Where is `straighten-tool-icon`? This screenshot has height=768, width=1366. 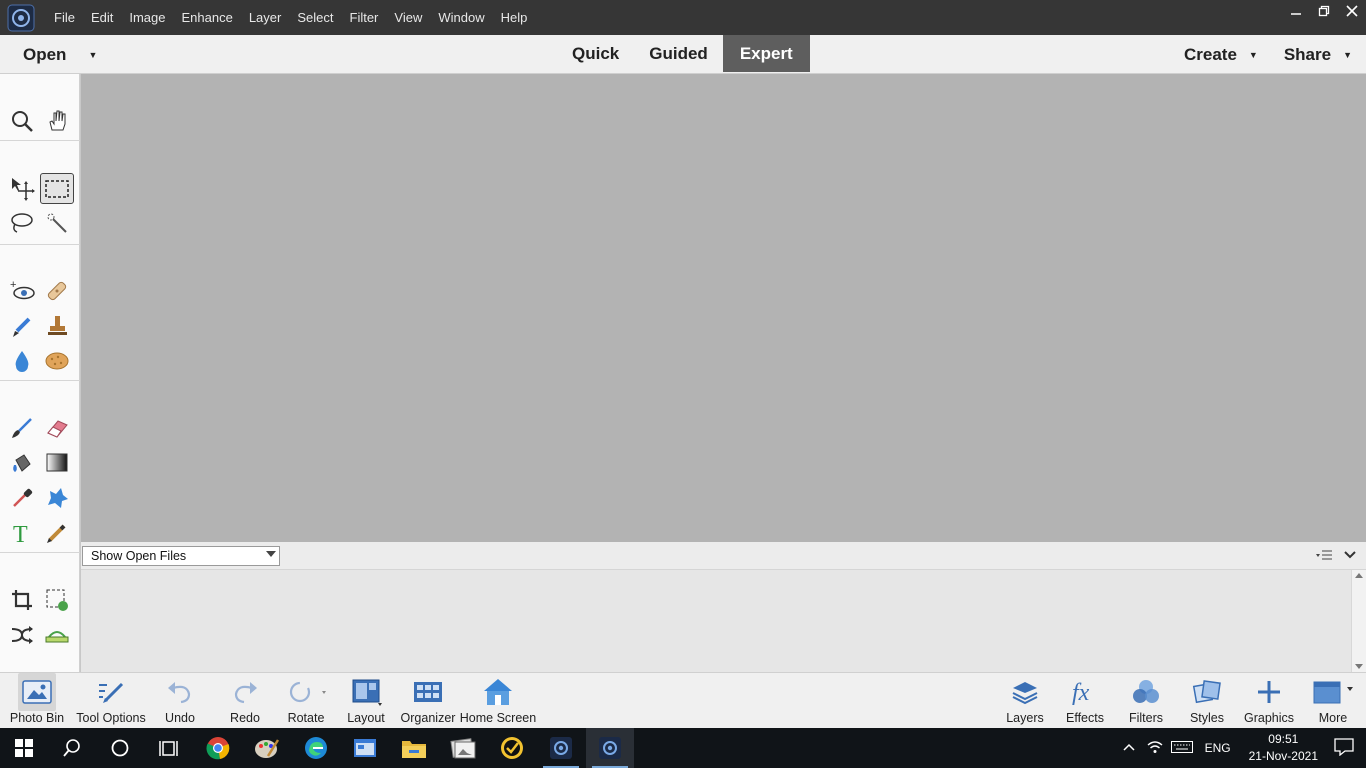 straighten-tool-icon is located at coordinates (57, 635).